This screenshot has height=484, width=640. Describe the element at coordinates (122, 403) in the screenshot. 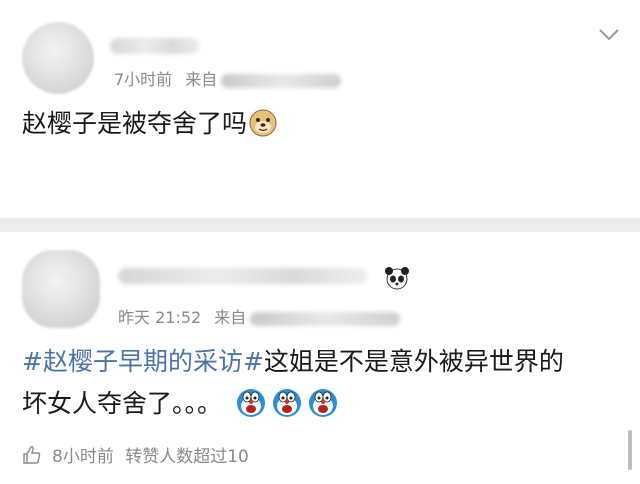

I see `comment-text-content: 坏女人夺舍了。。。` at that location.